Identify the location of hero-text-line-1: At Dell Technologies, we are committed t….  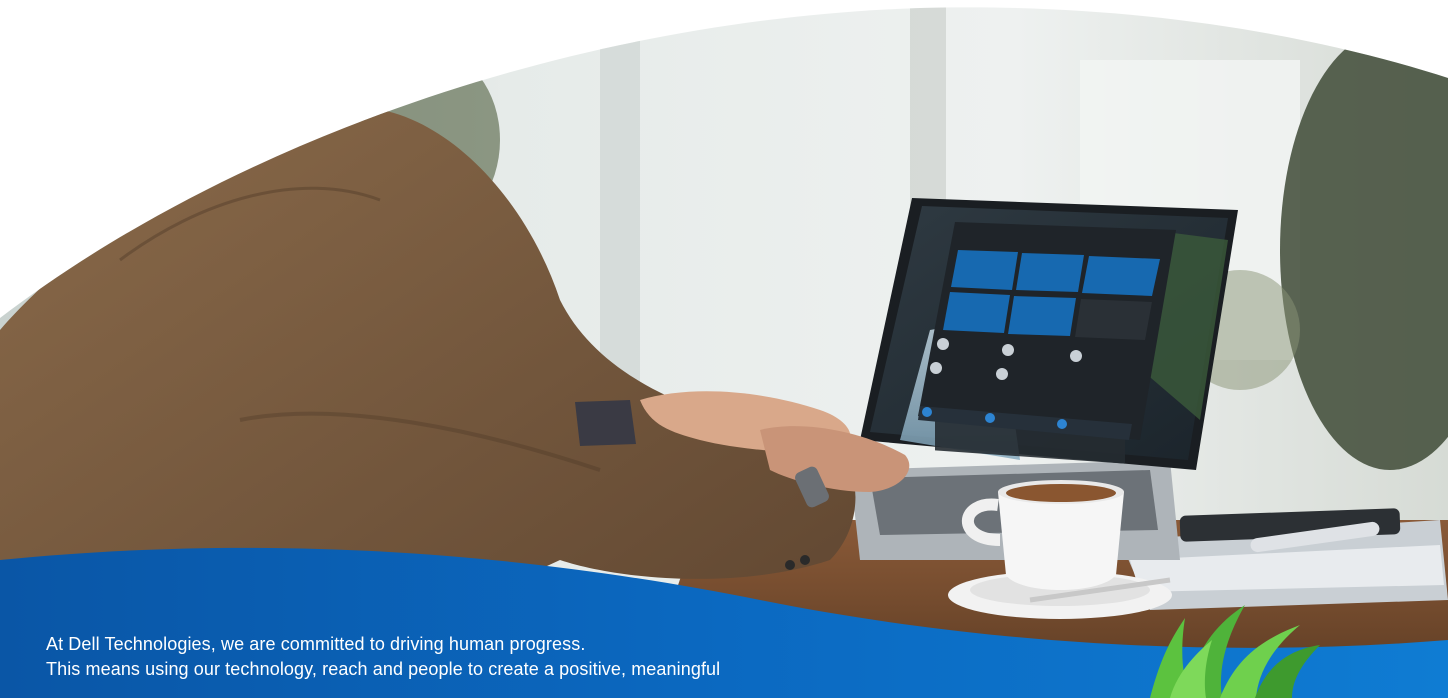
(316, 644).